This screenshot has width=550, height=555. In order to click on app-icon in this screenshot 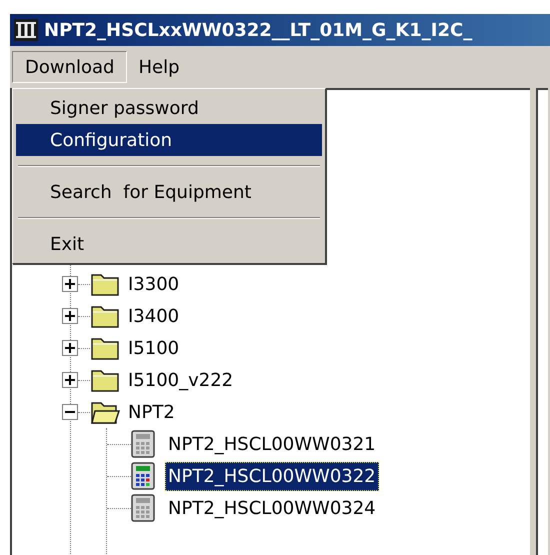, I will do `click(26, 30)`.